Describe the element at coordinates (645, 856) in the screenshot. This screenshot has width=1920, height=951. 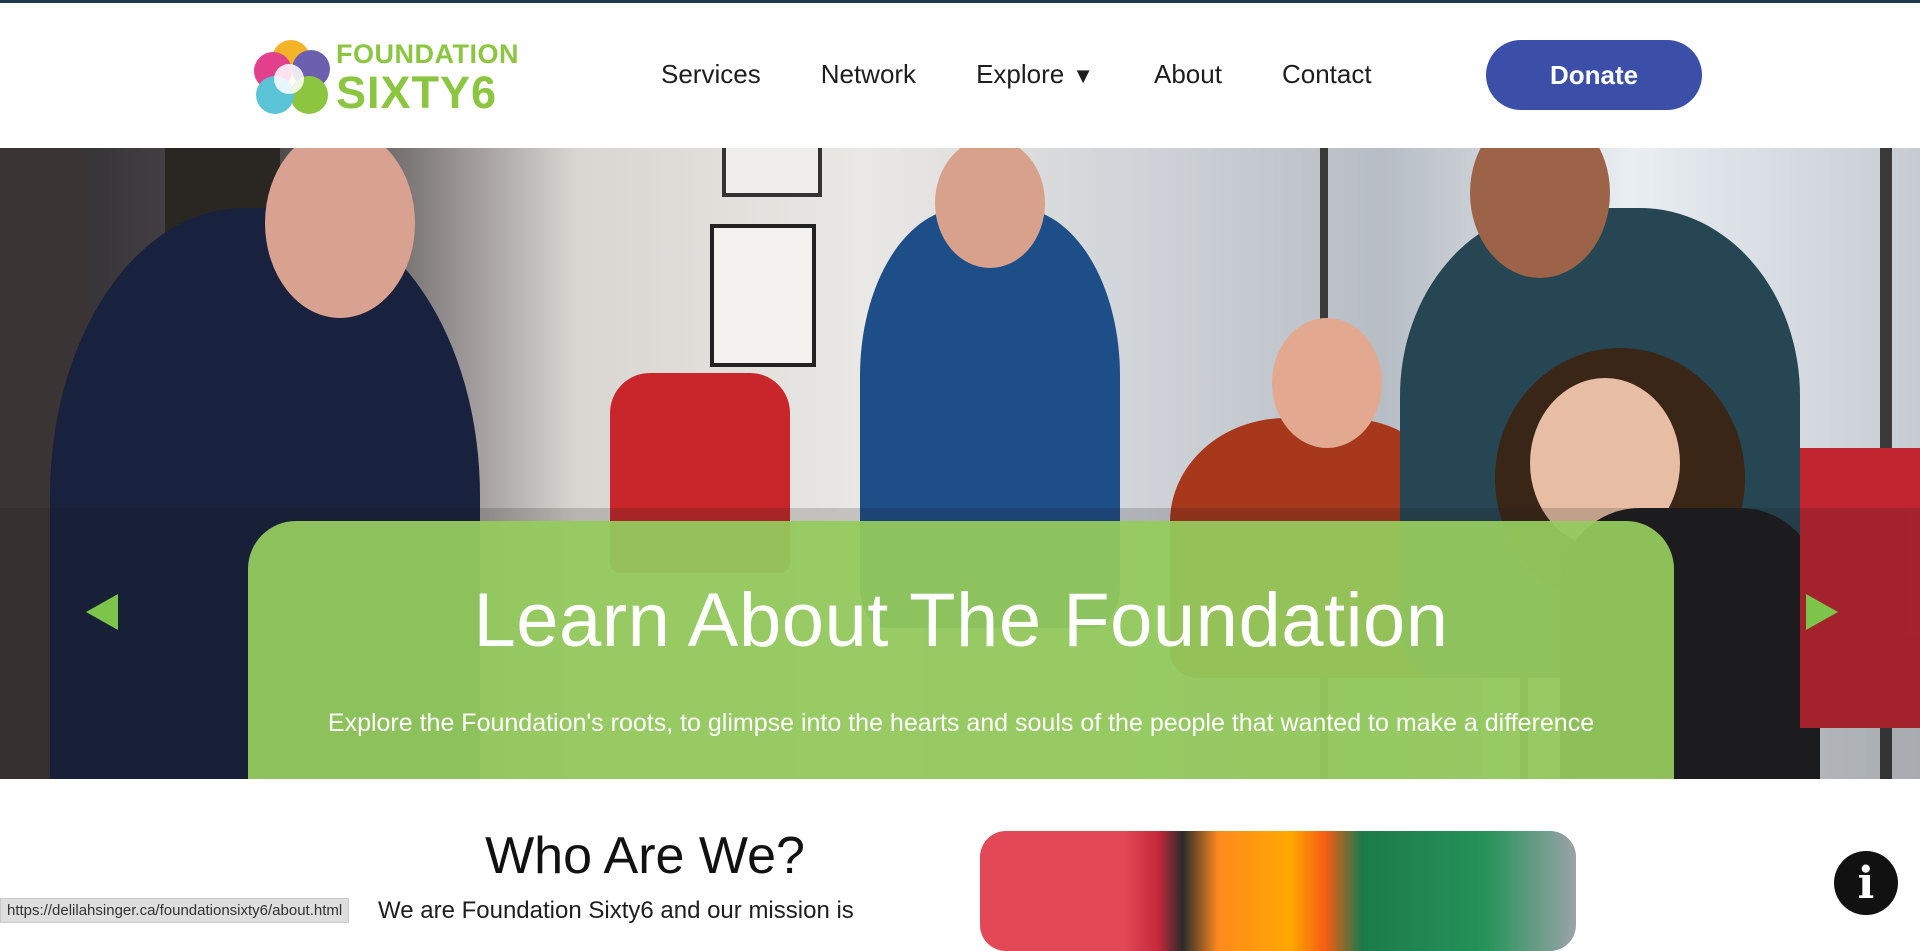
I see `section-title: Who Are We?` at that location.